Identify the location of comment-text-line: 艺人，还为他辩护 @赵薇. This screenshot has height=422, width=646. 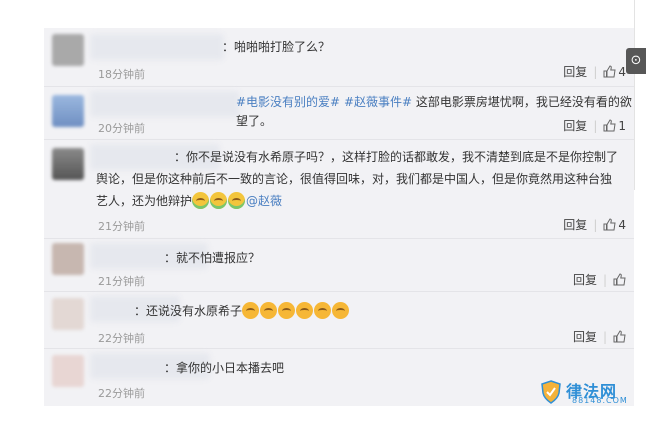
(189, 201).